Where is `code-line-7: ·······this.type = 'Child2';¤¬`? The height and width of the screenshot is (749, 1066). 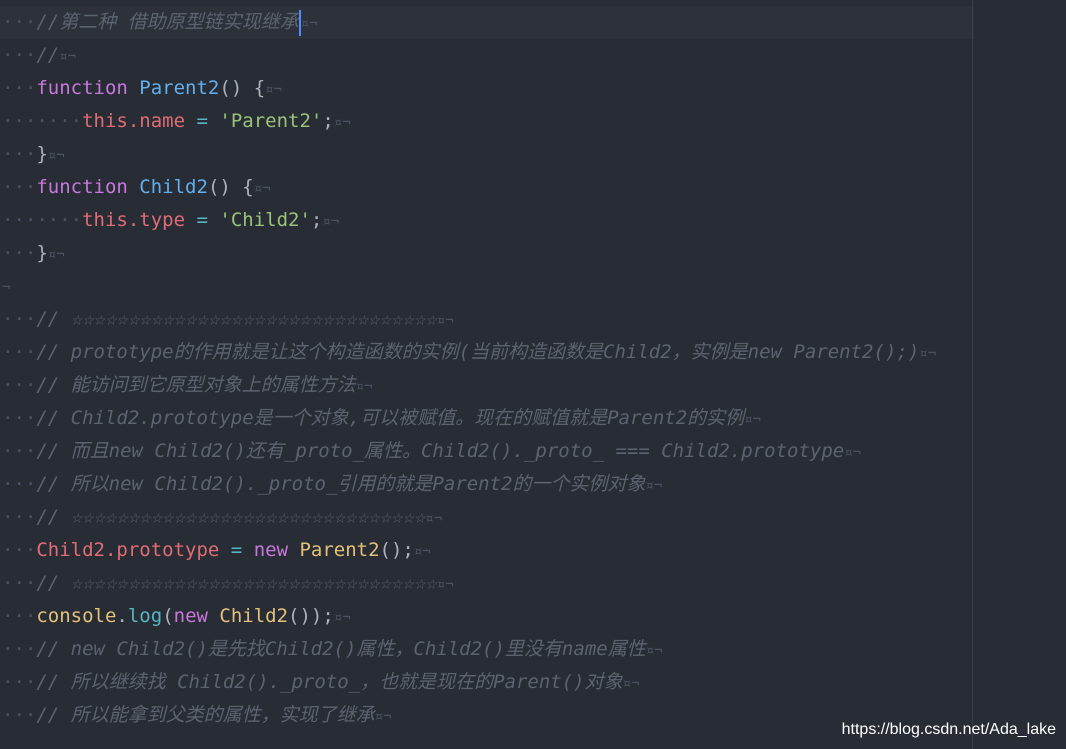
code-line-7: ·······this.type = 'Child2';¤¬ is located at coordinates (169, 220).